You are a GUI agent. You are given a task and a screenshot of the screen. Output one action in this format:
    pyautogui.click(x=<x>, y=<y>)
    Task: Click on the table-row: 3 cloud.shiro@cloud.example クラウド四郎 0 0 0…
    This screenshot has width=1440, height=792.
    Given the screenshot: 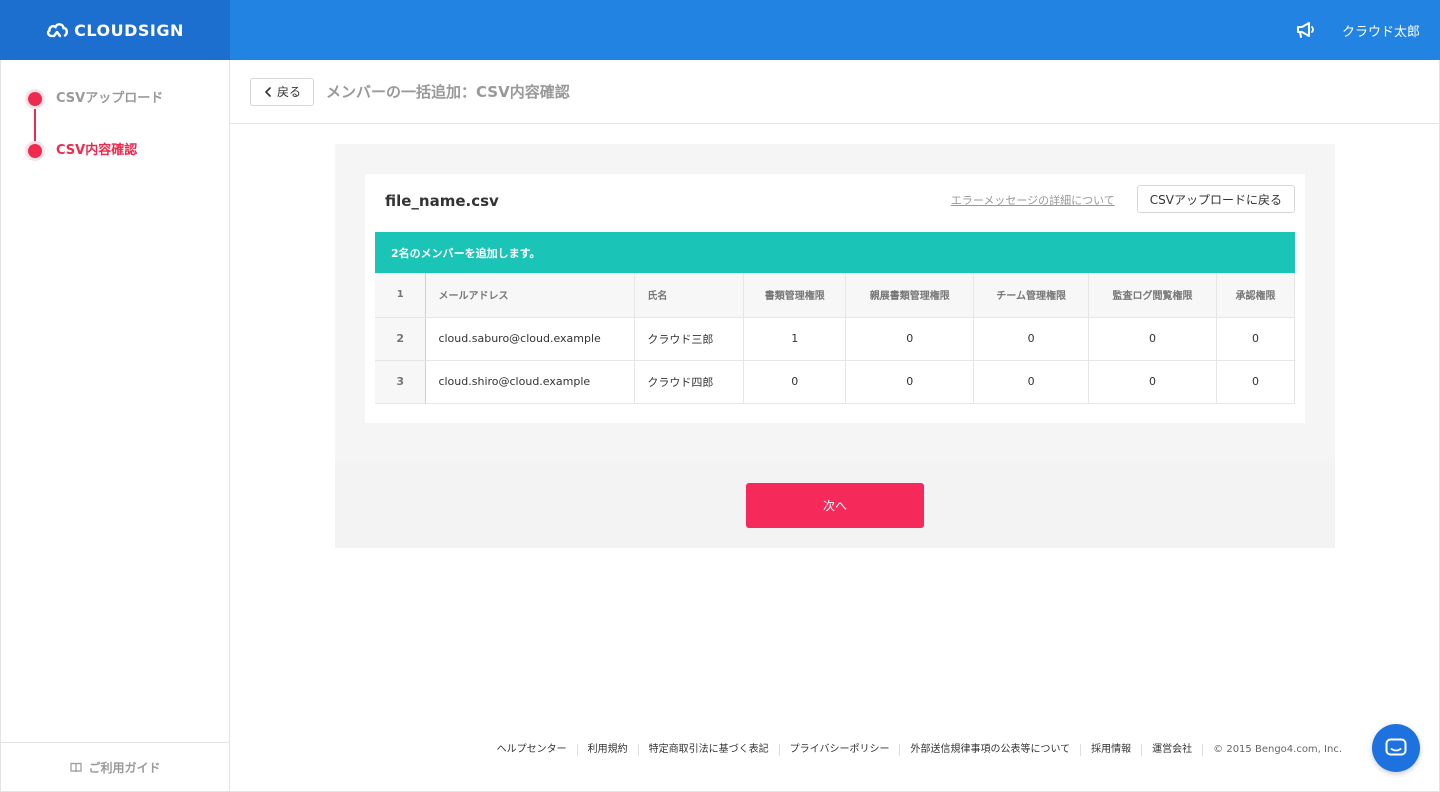 What is the action you would take?
    pyautogui.click(x=835, y=382)
    